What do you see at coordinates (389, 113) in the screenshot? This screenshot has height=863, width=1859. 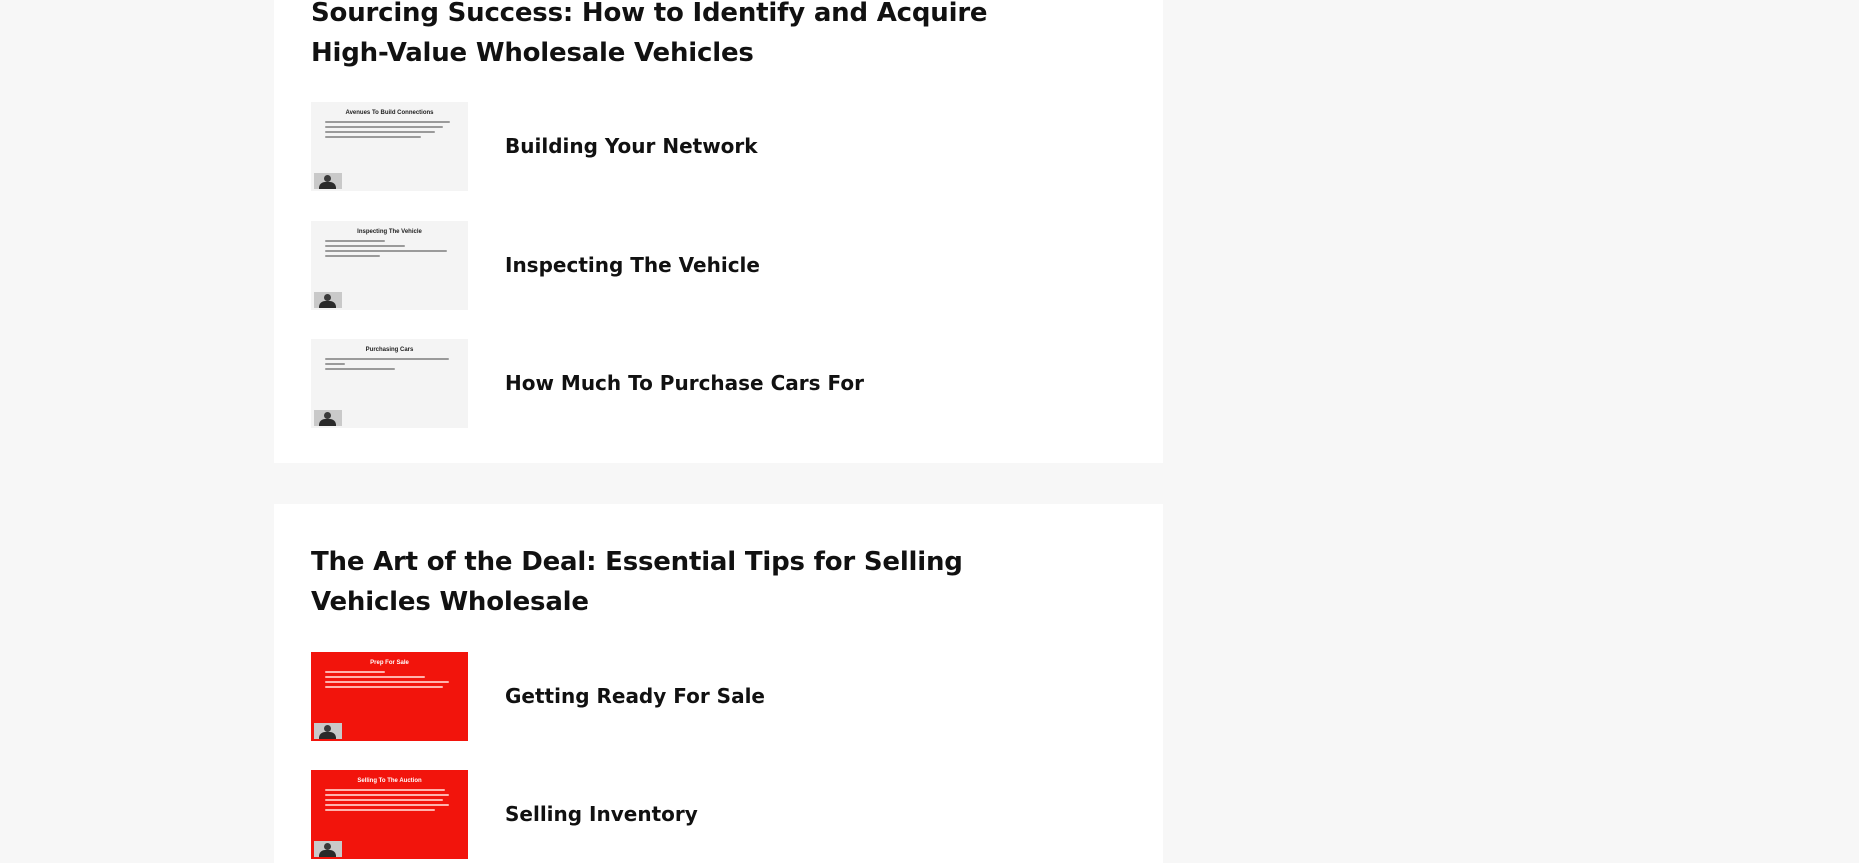 I see `thumbnail-slide-title: Avenues To Build Connections` at bounding box center [389, 113].